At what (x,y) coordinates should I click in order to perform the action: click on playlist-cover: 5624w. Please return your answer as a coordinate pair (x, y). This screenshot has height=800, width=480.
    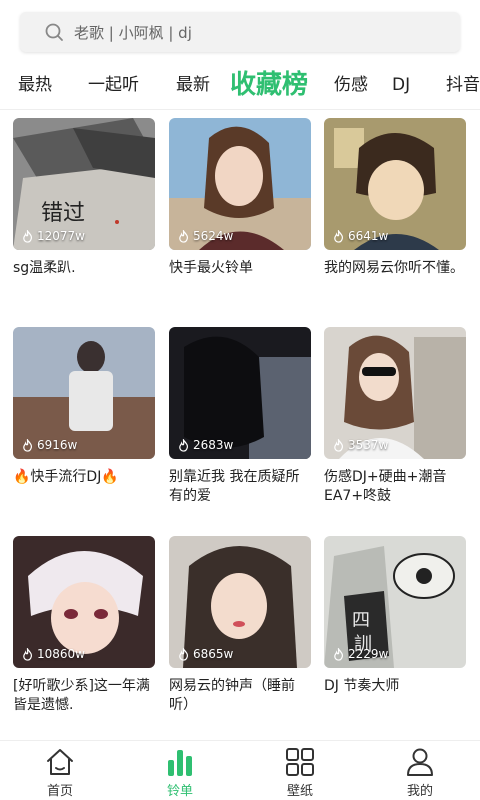
    Looking at the image, I should click on (240, 184).